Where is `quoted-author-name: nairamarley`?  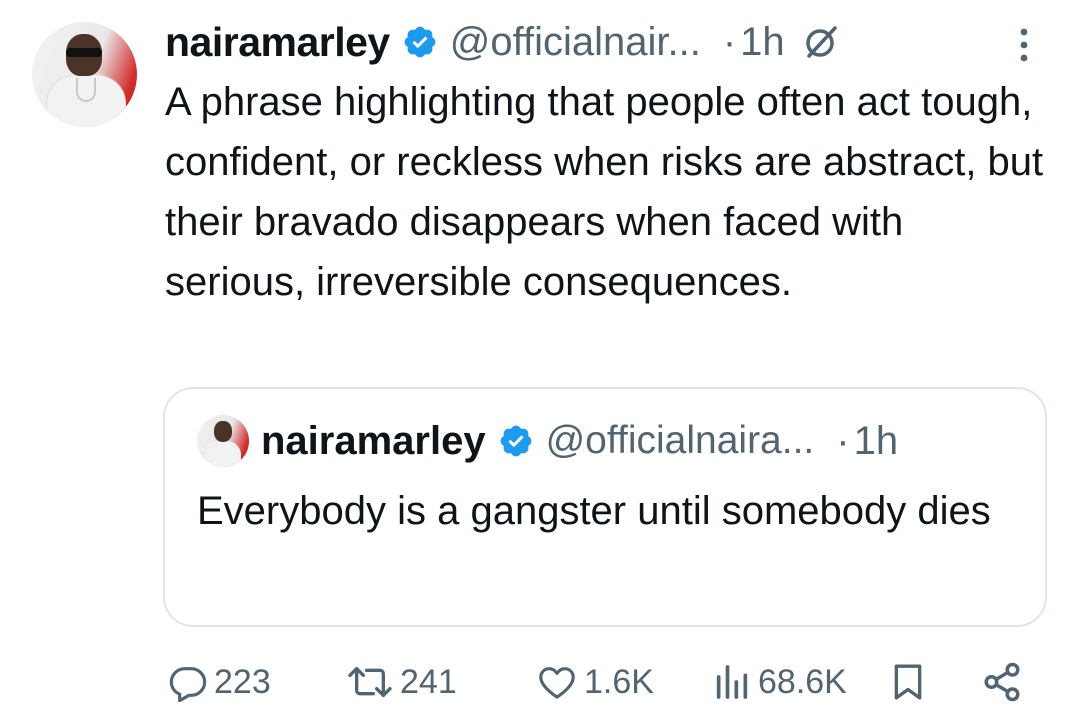
quoted-author-name: nairamarley is located at coordinates (373, 440).